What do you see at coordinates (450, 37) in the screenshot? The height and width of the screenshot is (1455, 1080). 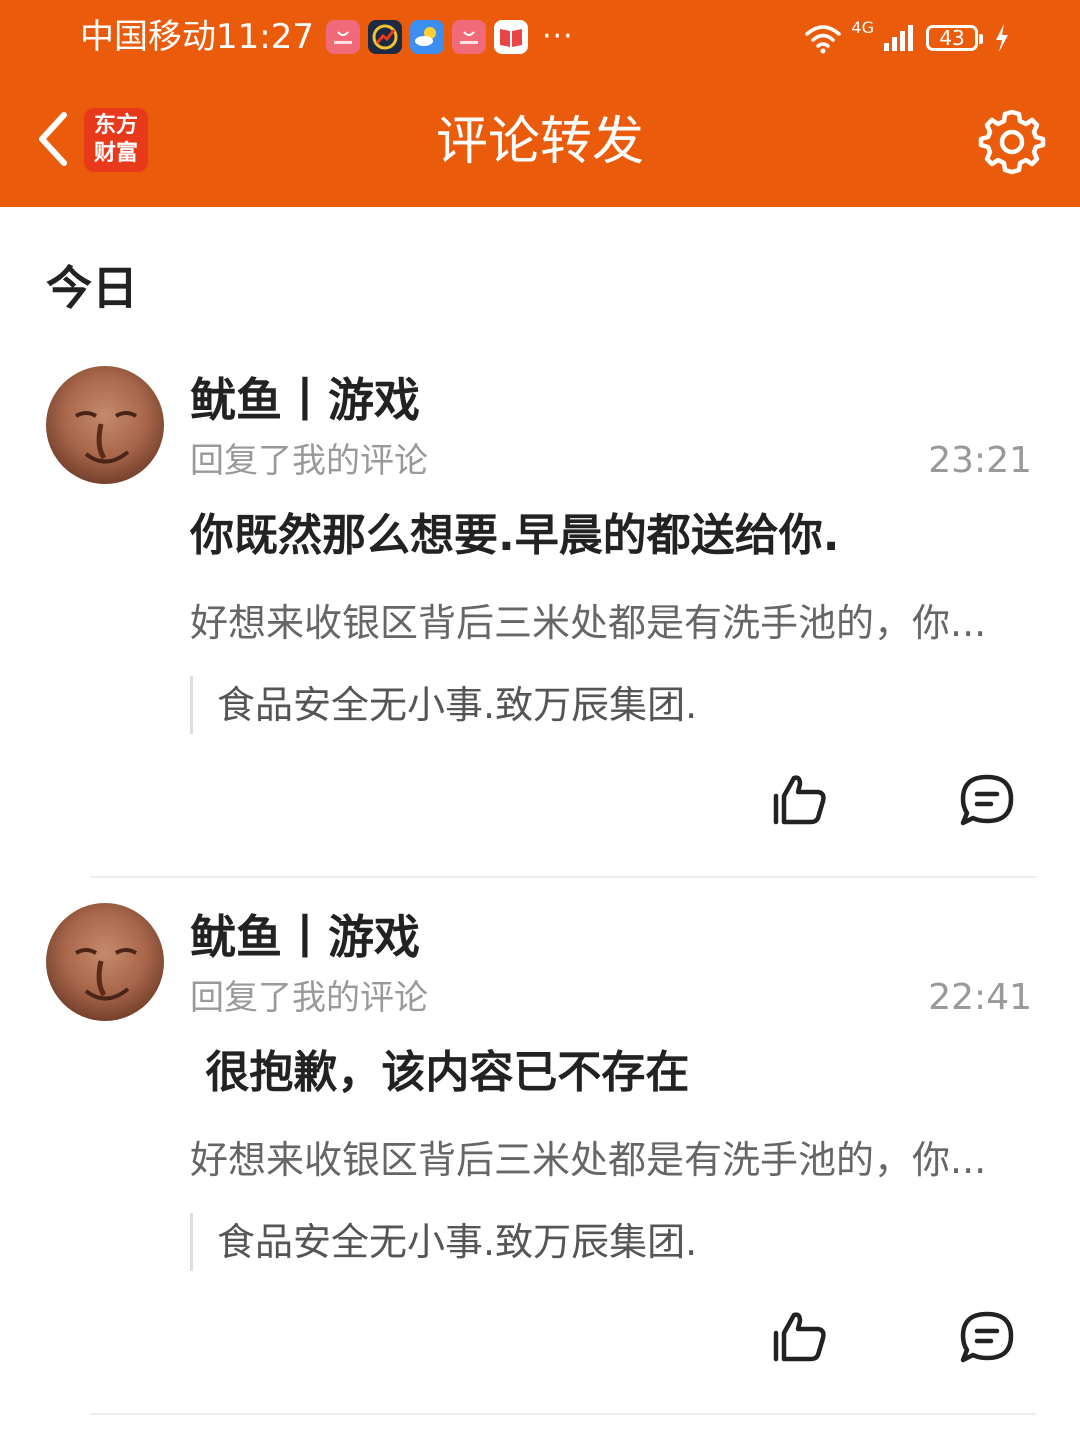 I see `notification-icons: ···` at bounding box center [450, 37].